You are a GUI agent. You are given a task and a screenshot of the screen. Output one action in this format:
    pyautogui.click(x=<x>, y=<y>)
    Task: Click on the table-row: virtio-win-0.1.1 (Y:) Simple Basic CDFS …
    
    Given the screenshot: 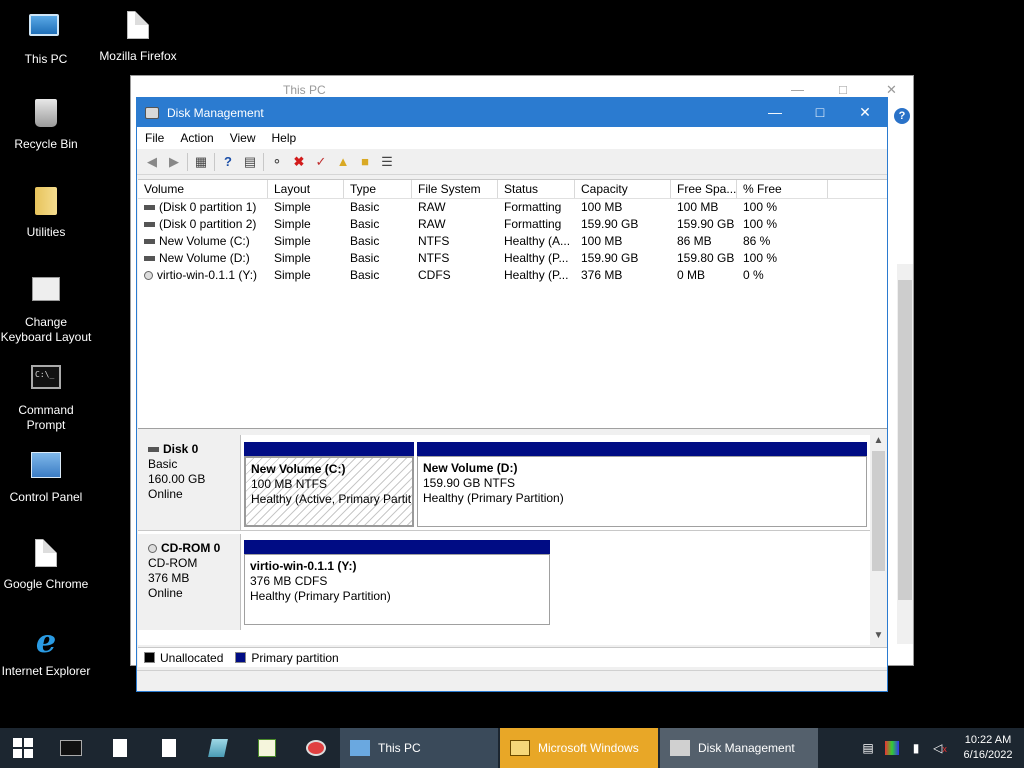 What is the action you would take?
    pyautogui.click(x=512, y=275)
    